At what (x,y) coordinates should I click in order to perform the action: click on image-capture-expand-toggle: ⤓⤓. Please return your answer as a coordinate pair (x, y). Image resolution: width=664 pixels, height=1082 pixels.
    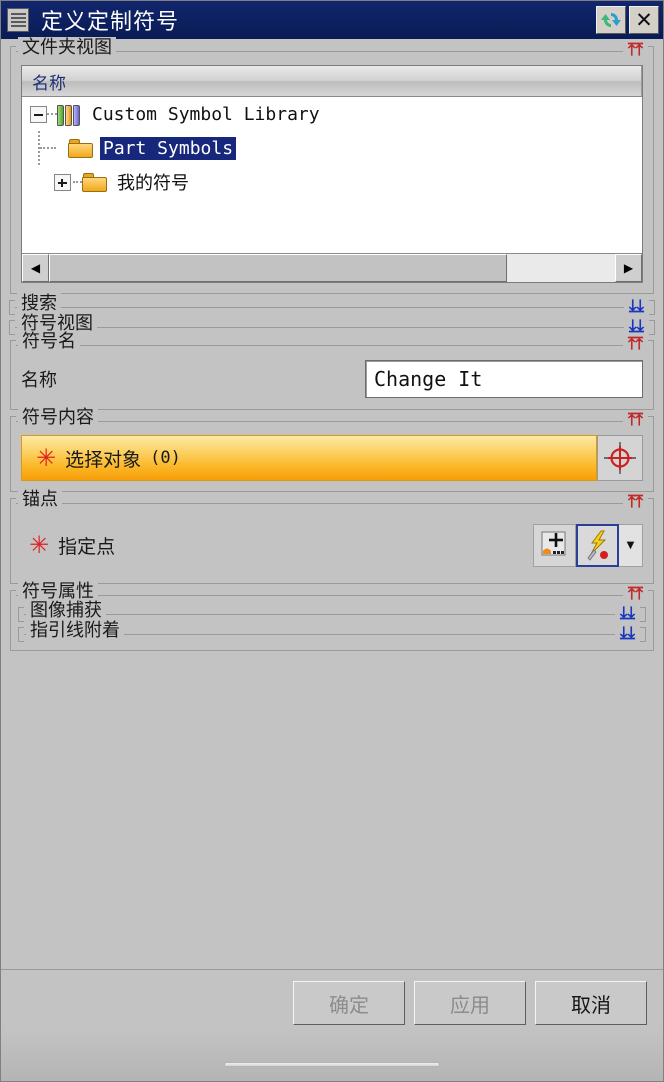
    Looking at the image, I should click on (627, 613).